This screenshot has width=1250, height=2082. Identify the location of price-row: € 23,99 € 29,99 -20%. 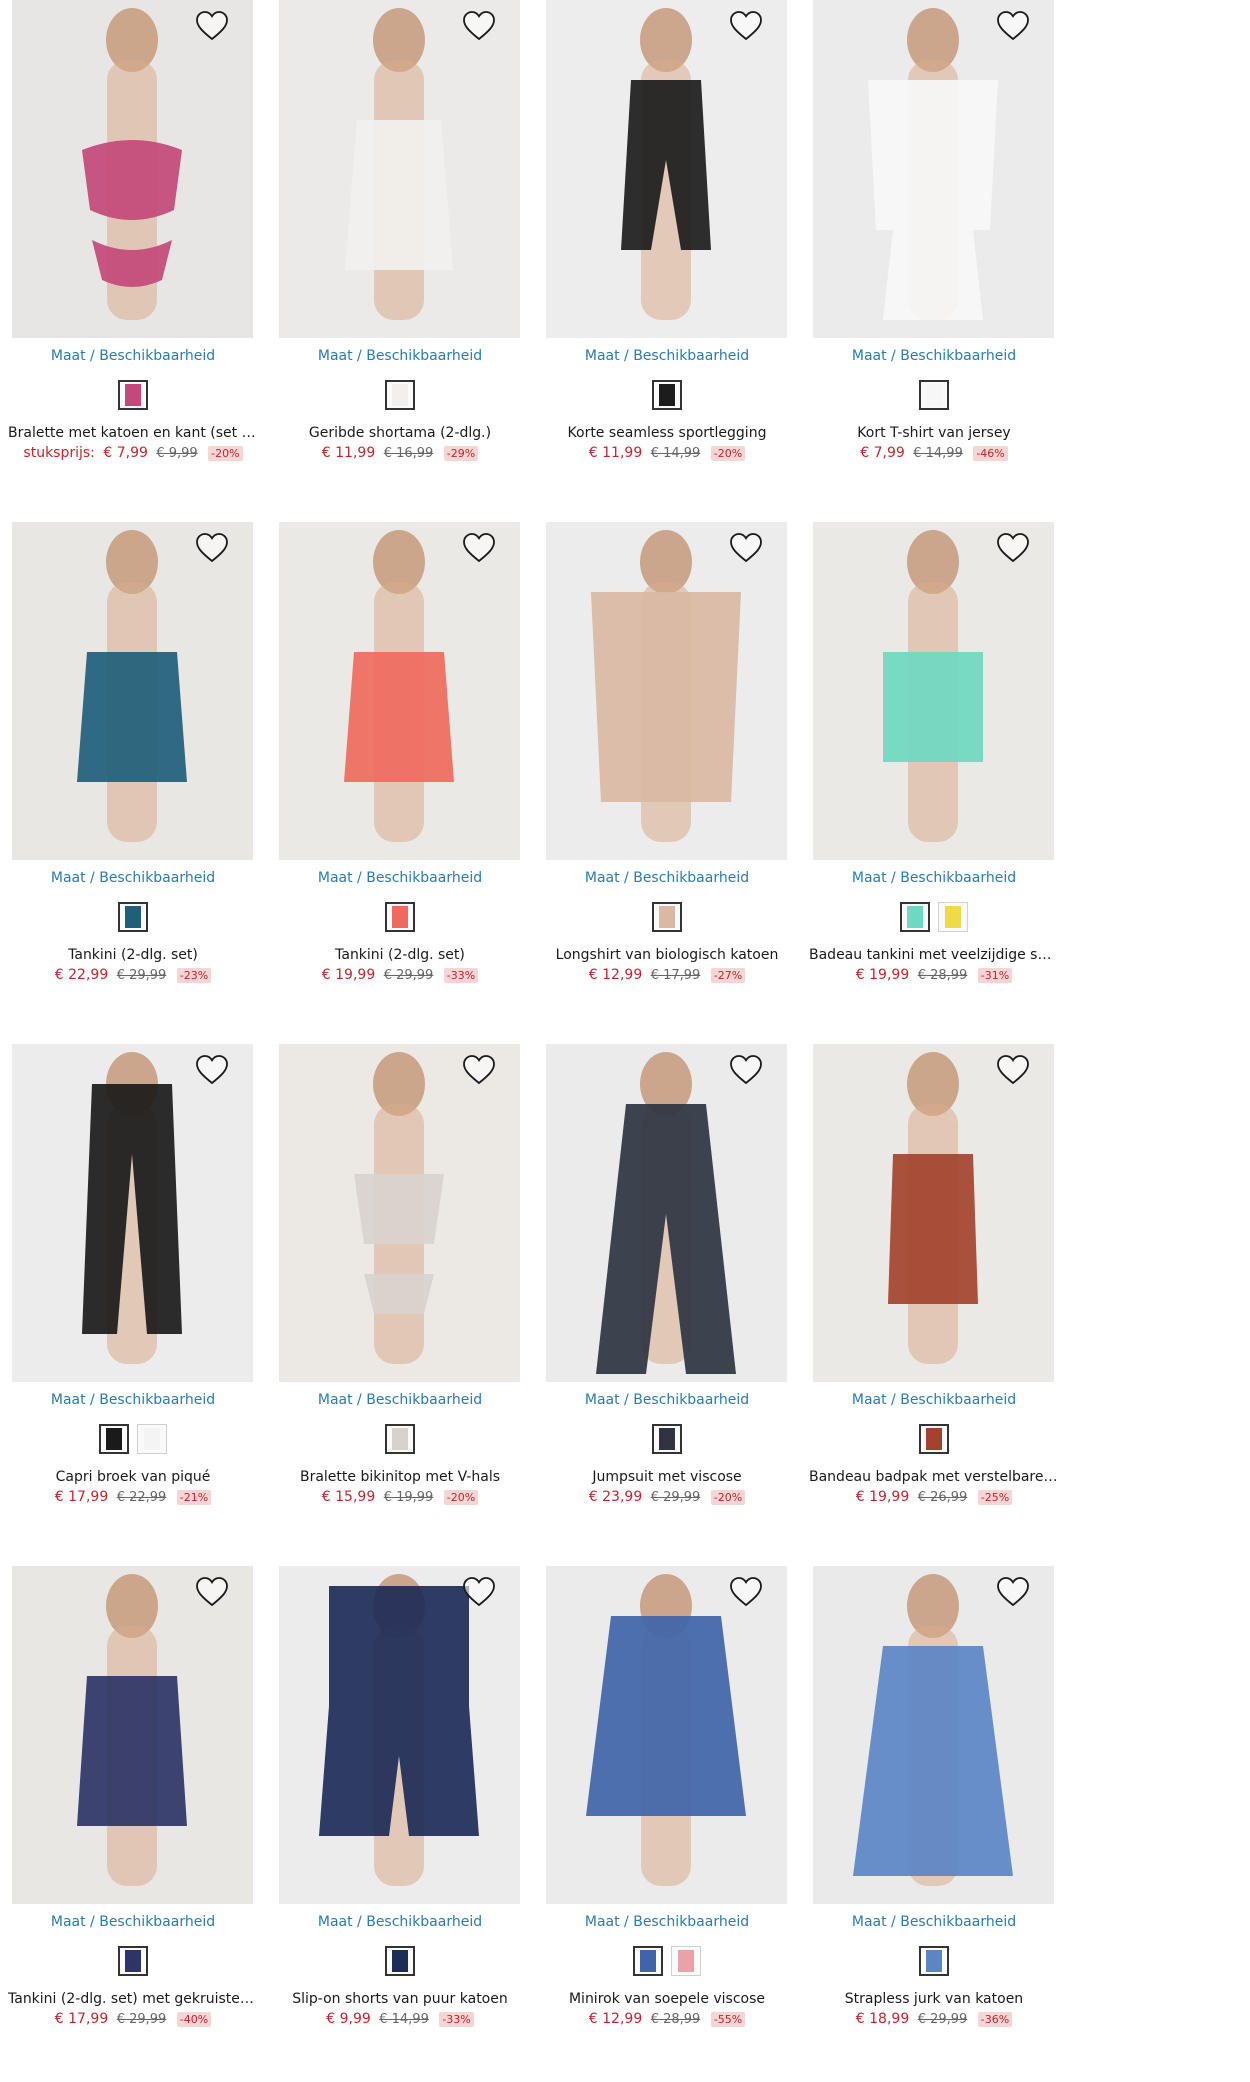
(667, 1497).